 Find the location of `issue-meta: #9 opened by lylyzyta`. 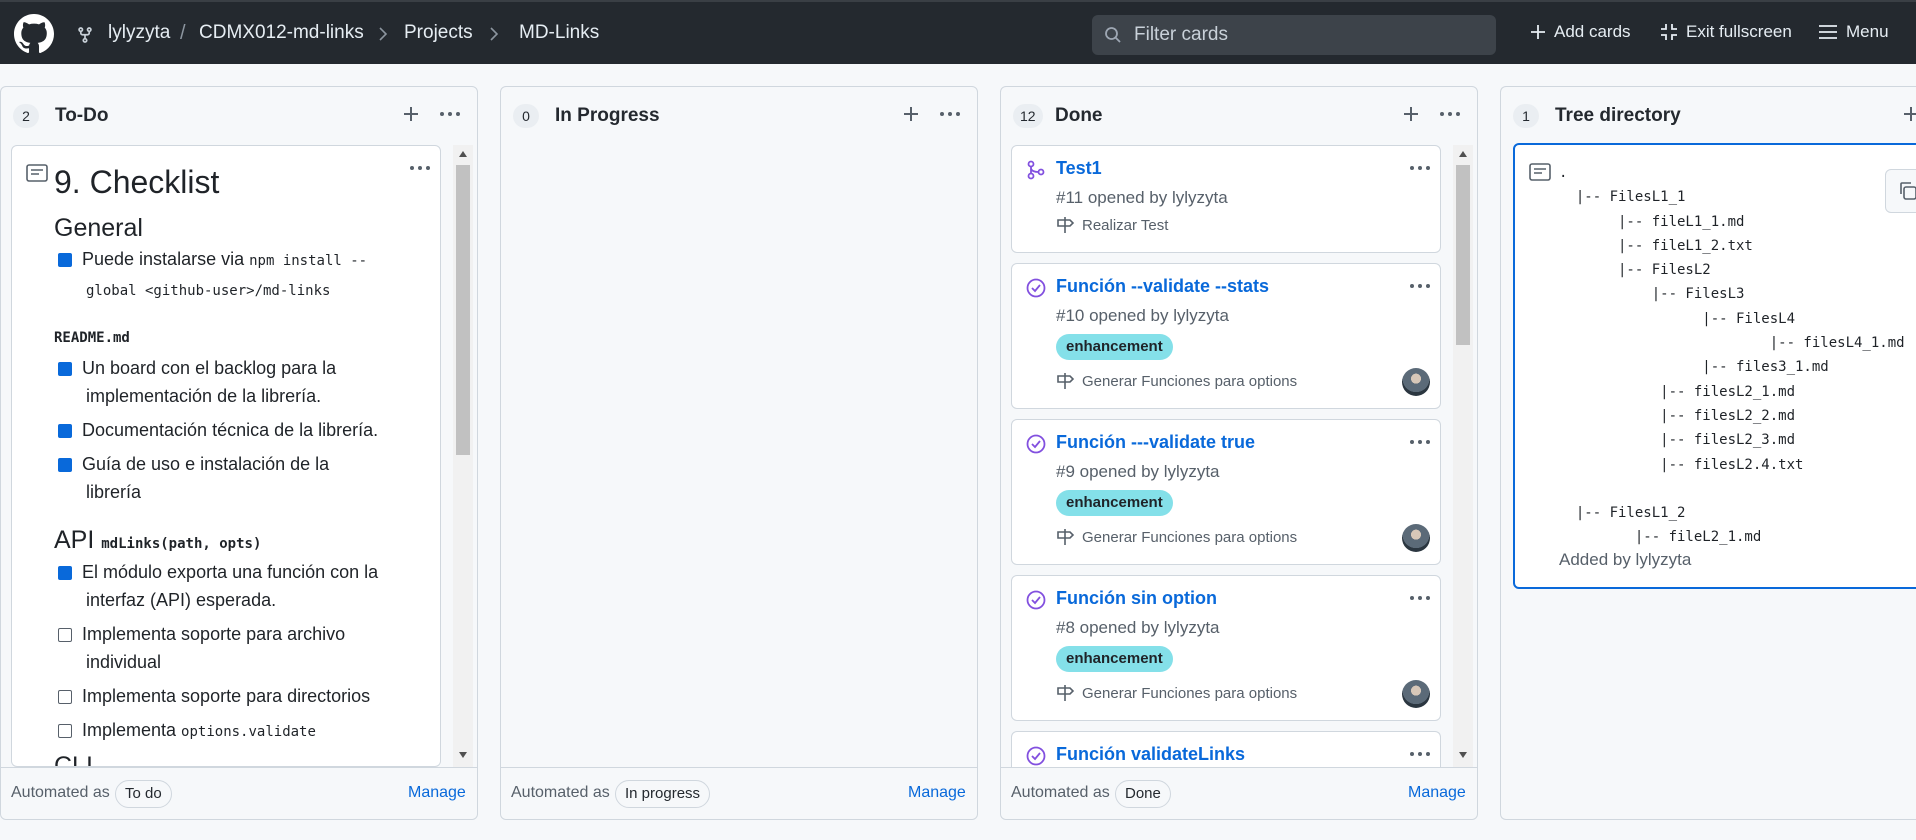

issue-meta: #9 opened by lylyzyta is located at coordinates (1138, 471).